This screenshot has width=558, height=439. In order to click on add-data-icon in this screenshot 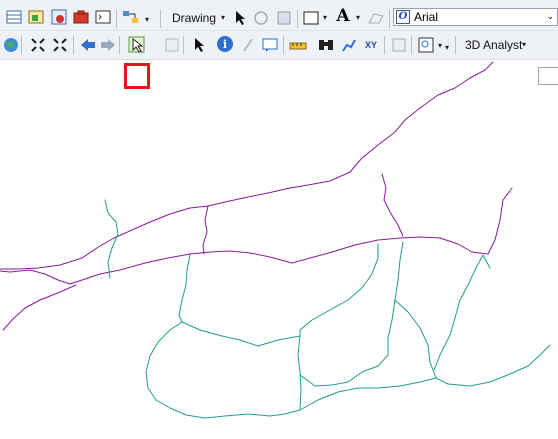, I will do `click(36, 17)`.